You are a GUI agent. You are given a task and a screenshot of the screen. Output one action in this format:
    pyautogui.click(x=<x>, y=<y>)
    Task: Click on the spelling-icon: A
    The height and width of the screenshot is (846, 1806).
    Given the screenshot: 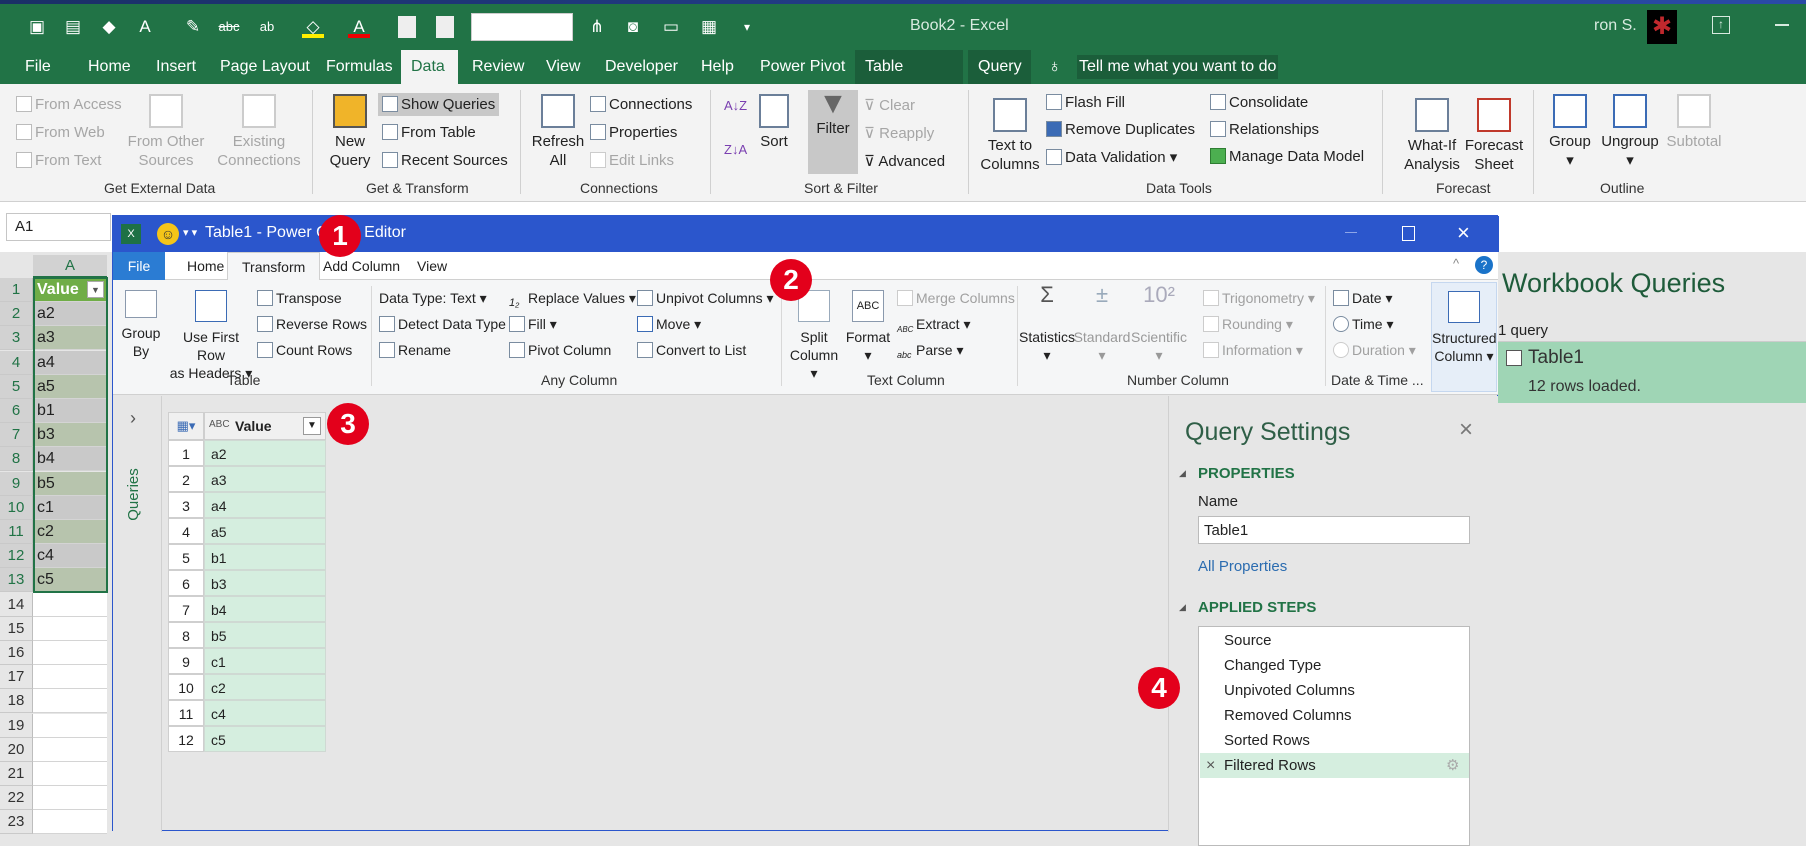 What is the action you would take?
    pyautogui.click(x=145, y=27)
    